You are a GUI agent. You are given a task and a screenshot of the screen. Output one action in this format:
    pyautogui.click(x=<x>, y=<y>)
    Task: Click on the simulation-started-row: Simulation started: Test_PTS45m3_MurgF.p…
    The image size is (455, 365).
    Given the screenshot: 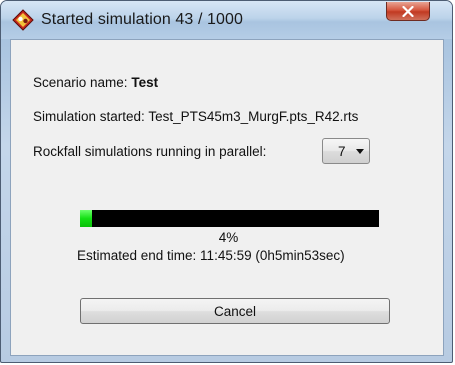 What is the action you would take?
    pyautogui.click(x=195, y=116)
    